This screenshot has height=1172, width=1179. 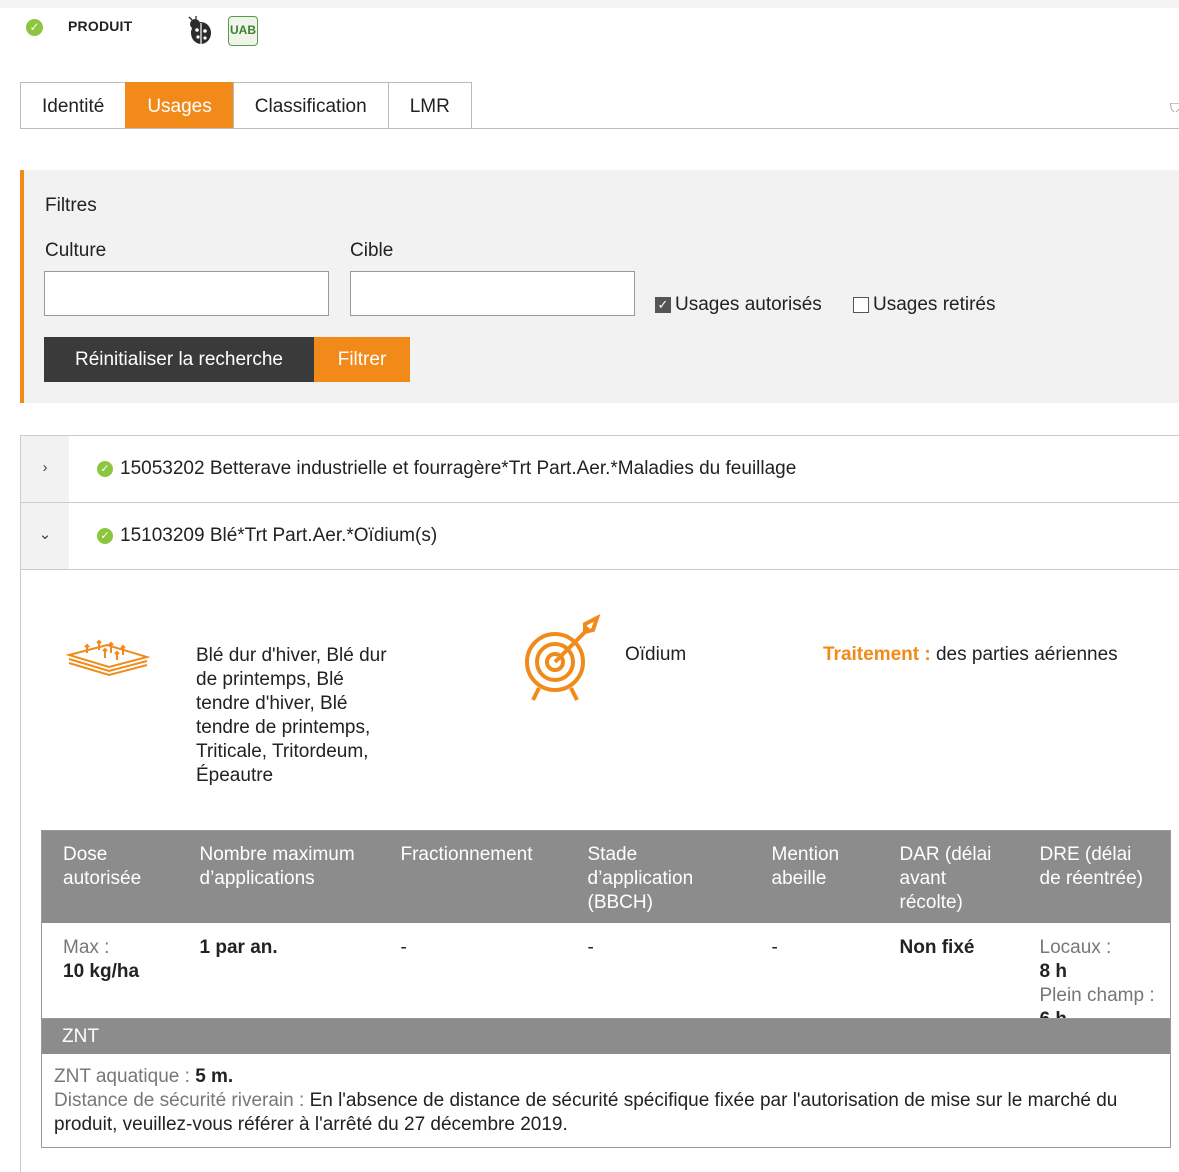 I want to click on tab-lmr: LMR, so click(x=429, y=105).